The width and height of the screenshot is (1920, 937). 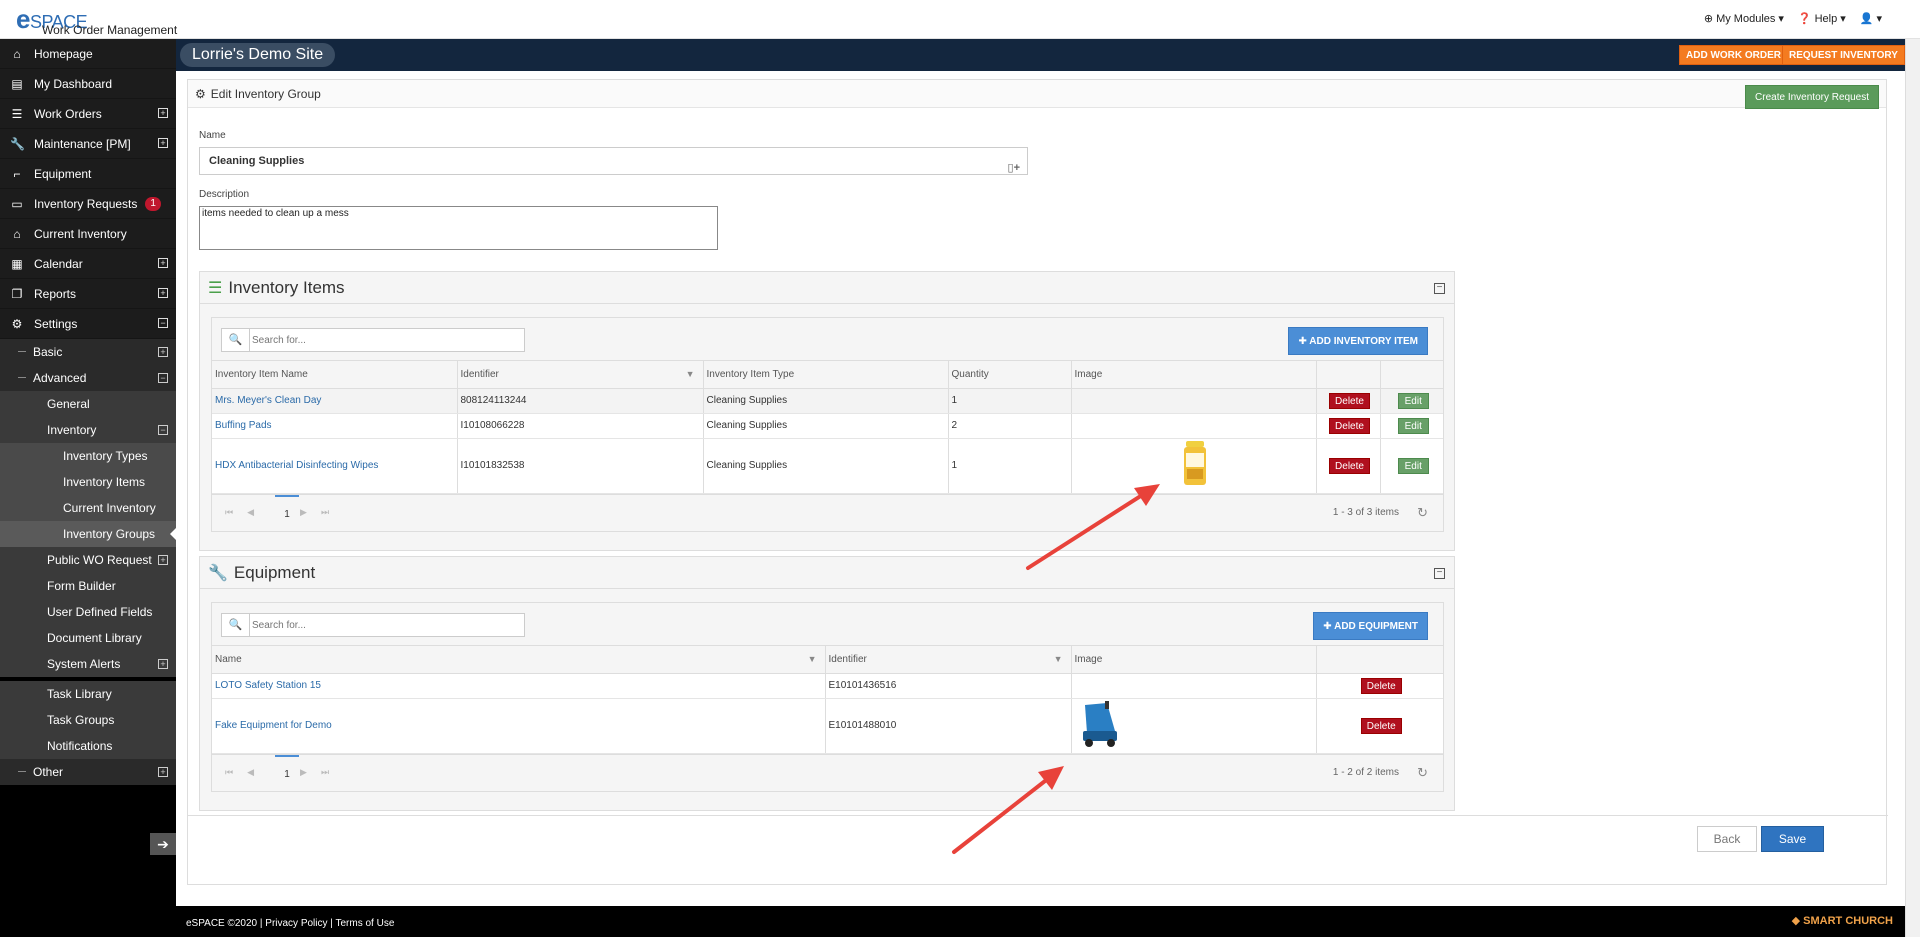 I want to click on sidebar-item-form-builder: Form Builder, so click(x=88, y=586).